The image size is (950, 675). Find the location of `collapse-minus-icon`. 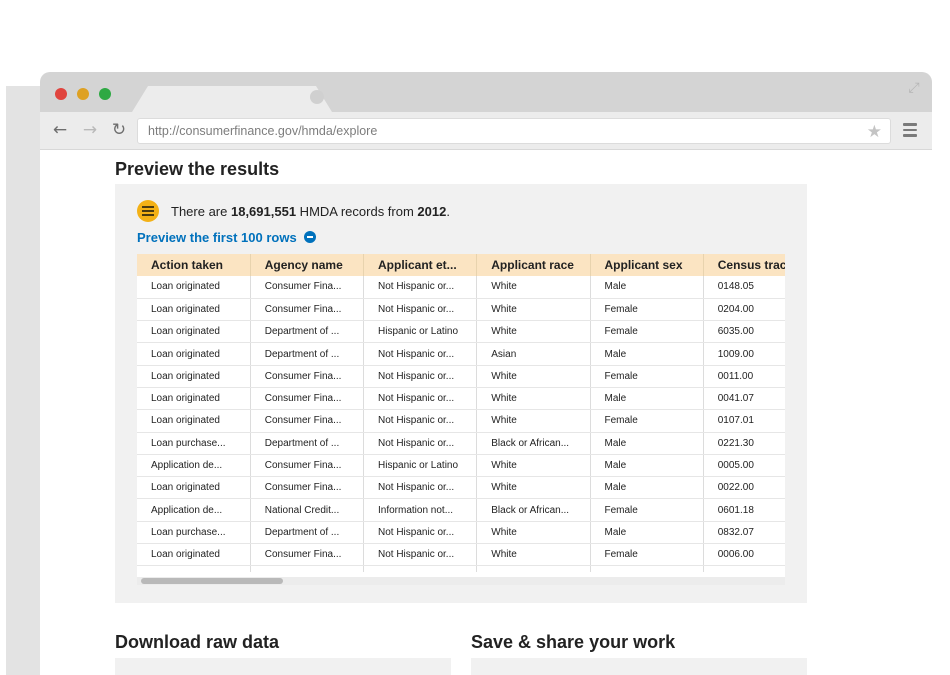

collapse-minus-icon is located at coordinates (310, 237).